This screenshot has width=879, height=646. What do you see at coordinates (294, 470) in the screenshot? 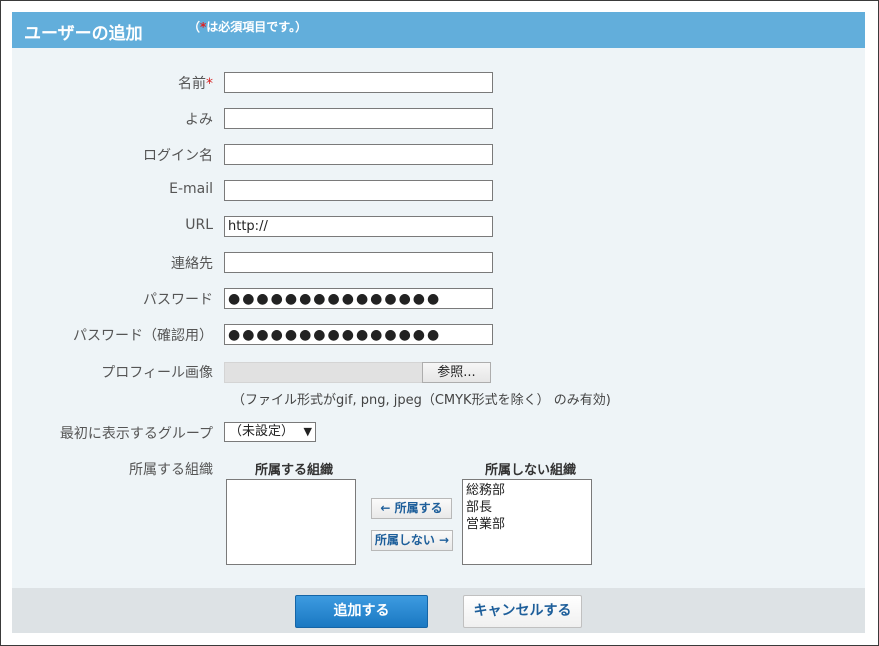
I see `member-orgs-header: 所属する組織` at bounding box center [294, 470].